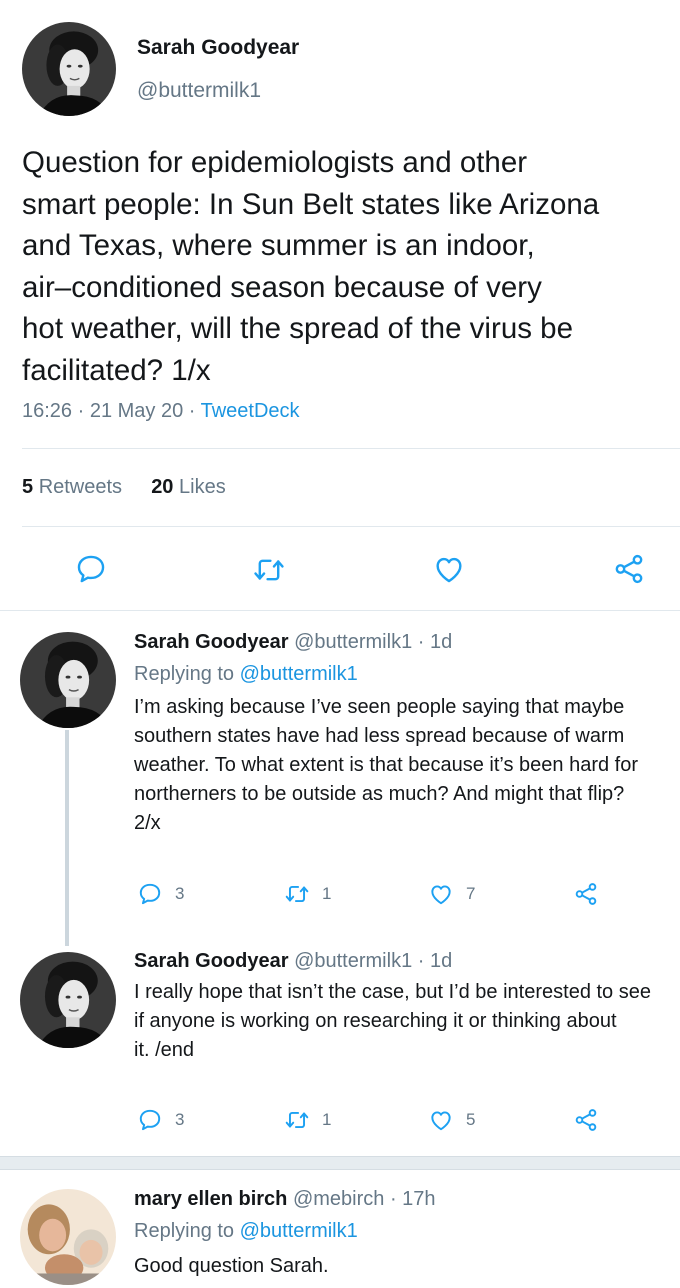 This screenshot has height=1288, width=680. Describe the element at coordinates (199, 91) in the screenshot. I see `author-handle: @buttermilk1` at that location.